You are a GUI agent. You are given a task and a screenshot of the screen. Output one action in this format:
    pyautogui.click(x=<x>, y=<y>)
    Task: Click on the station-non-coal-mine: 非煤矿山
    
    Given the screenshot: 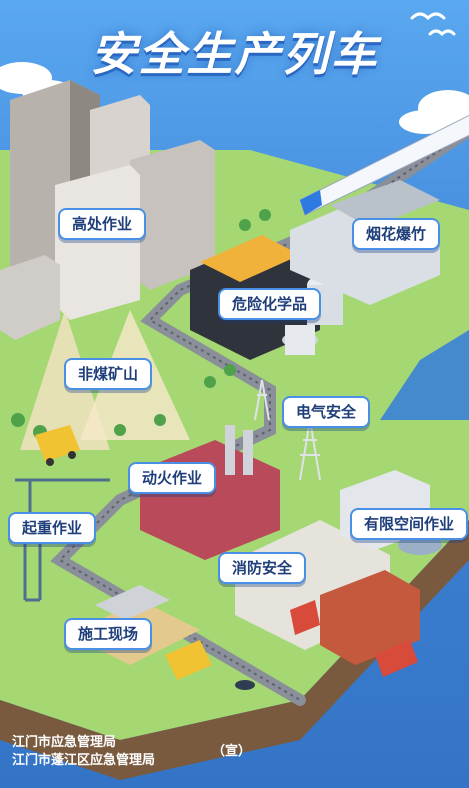 What is the action you would take?
    pyautogui.click(x=108, y=374)
    